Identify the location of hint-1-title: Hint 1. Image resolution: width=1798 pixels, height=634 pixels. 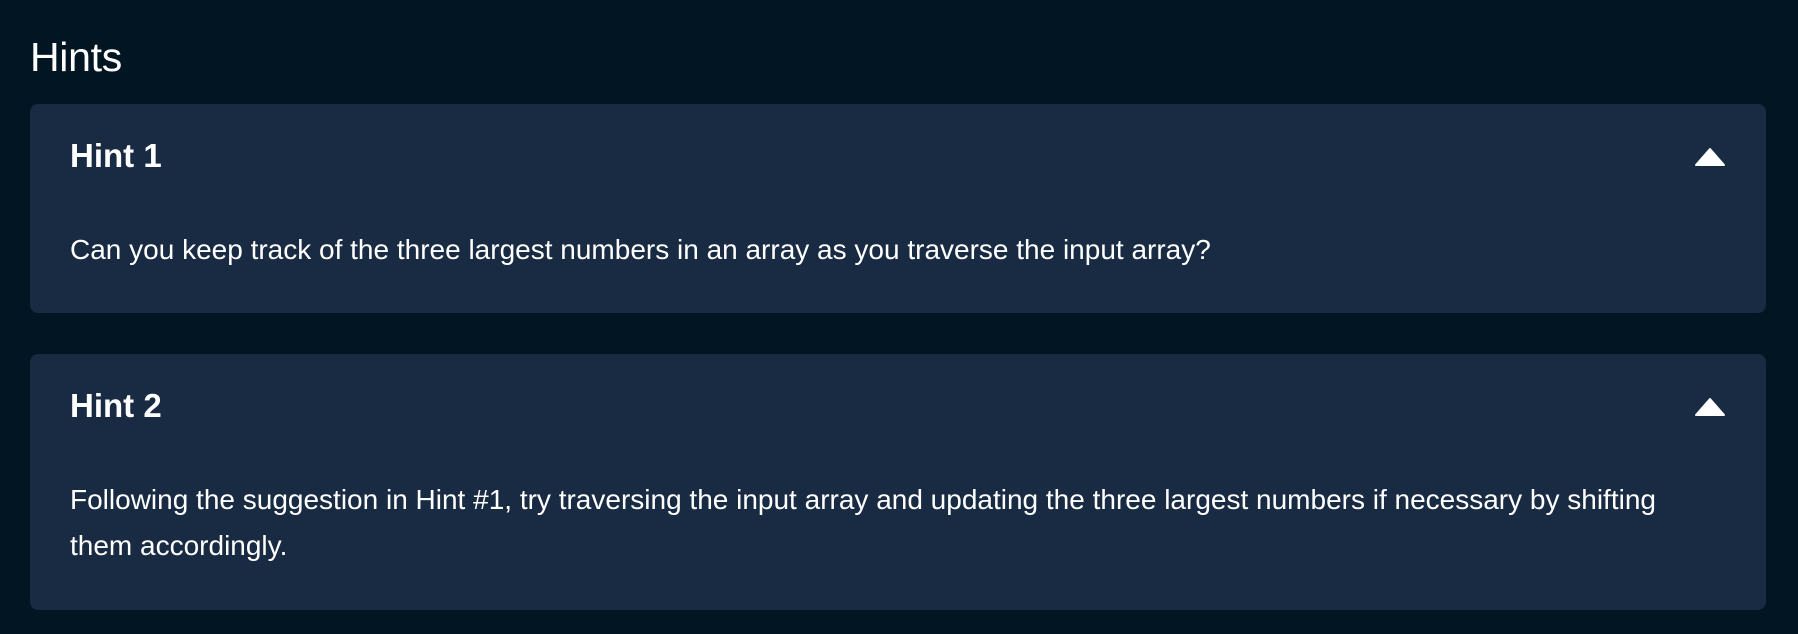
(116, 155).